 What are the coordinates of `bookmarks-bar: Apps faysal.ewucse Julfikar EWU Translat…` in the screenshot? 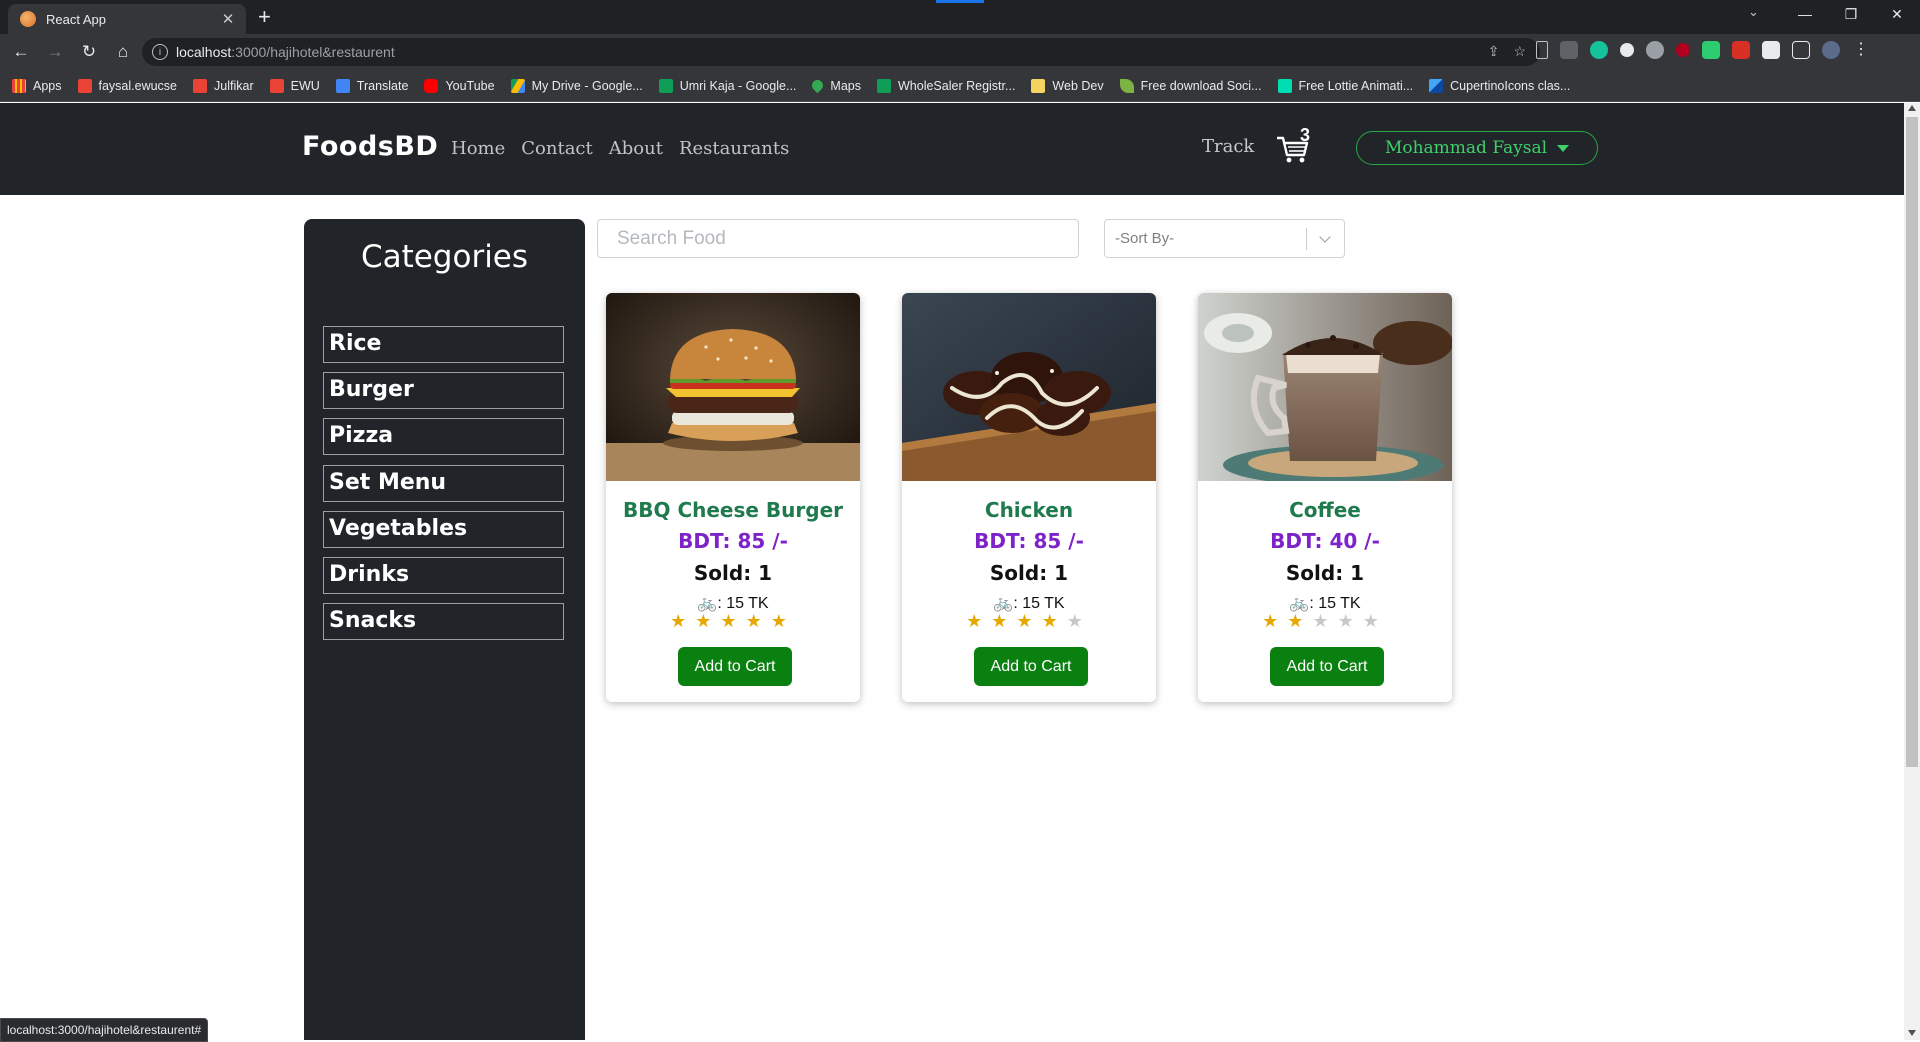 It's located at (960, 86).